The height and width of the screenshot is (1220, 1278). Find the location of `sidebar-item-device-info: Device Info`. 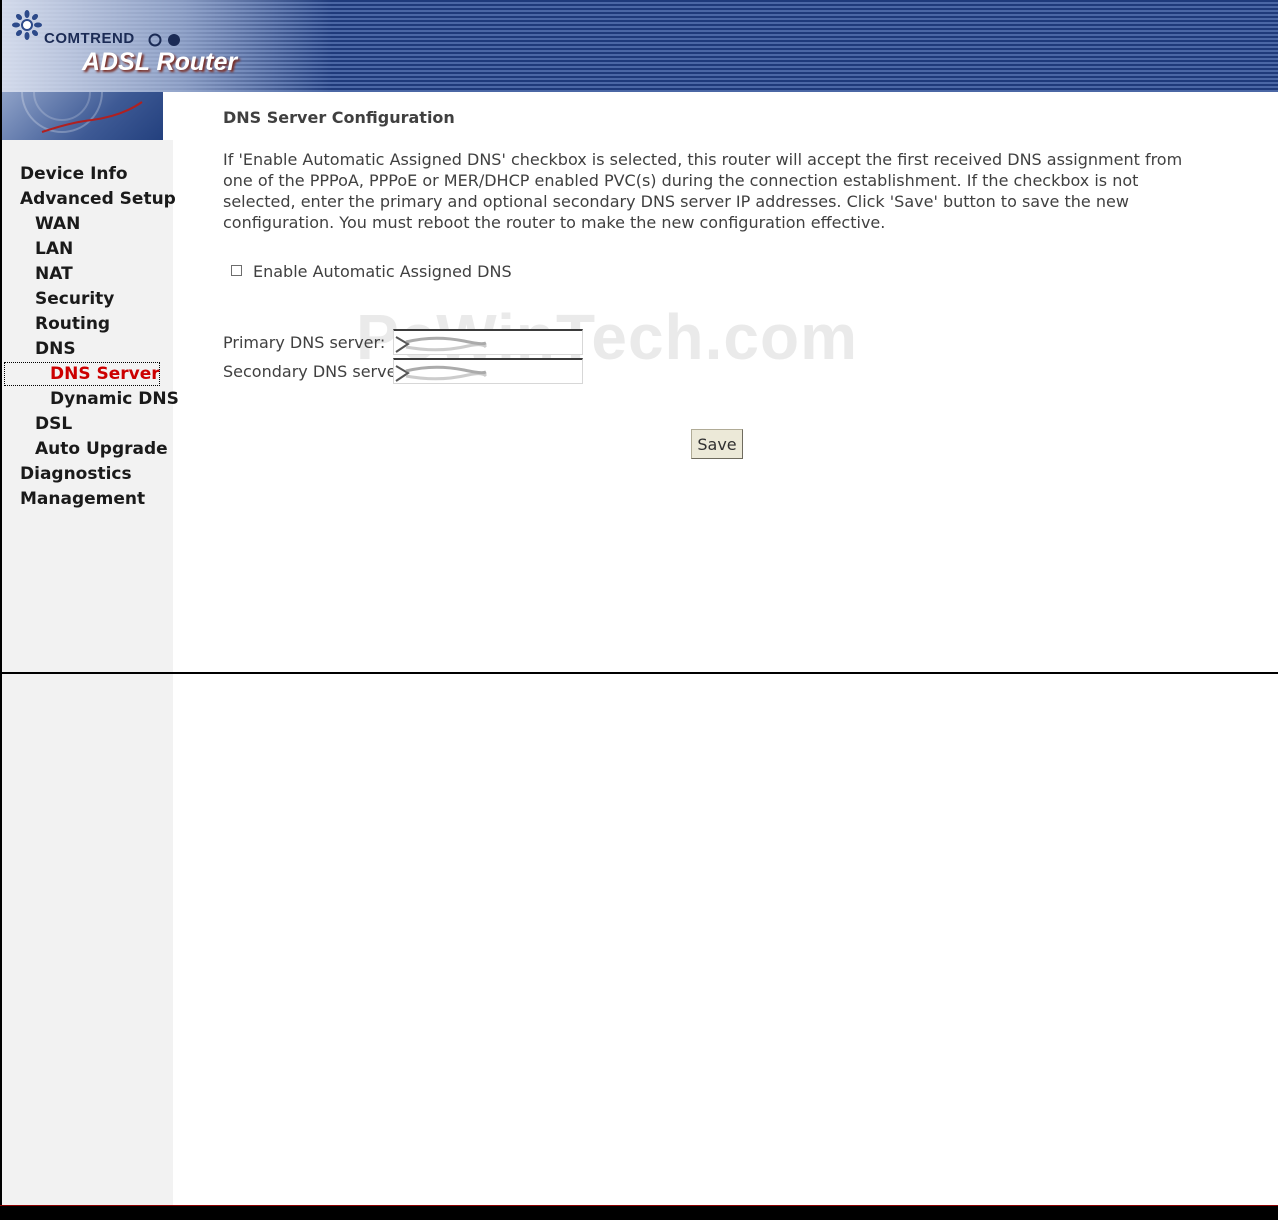

sidebar-item-device-info: Device Info is located at coordinates (74, 174).